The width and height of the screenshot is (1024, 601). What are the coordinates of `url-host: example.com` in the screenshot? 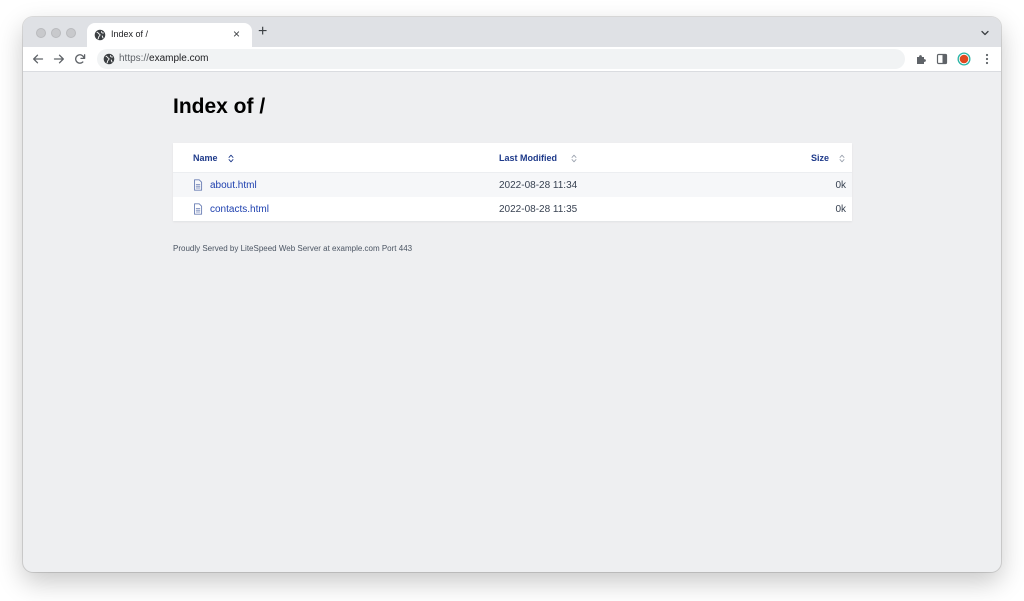 It's located at (179, 58).